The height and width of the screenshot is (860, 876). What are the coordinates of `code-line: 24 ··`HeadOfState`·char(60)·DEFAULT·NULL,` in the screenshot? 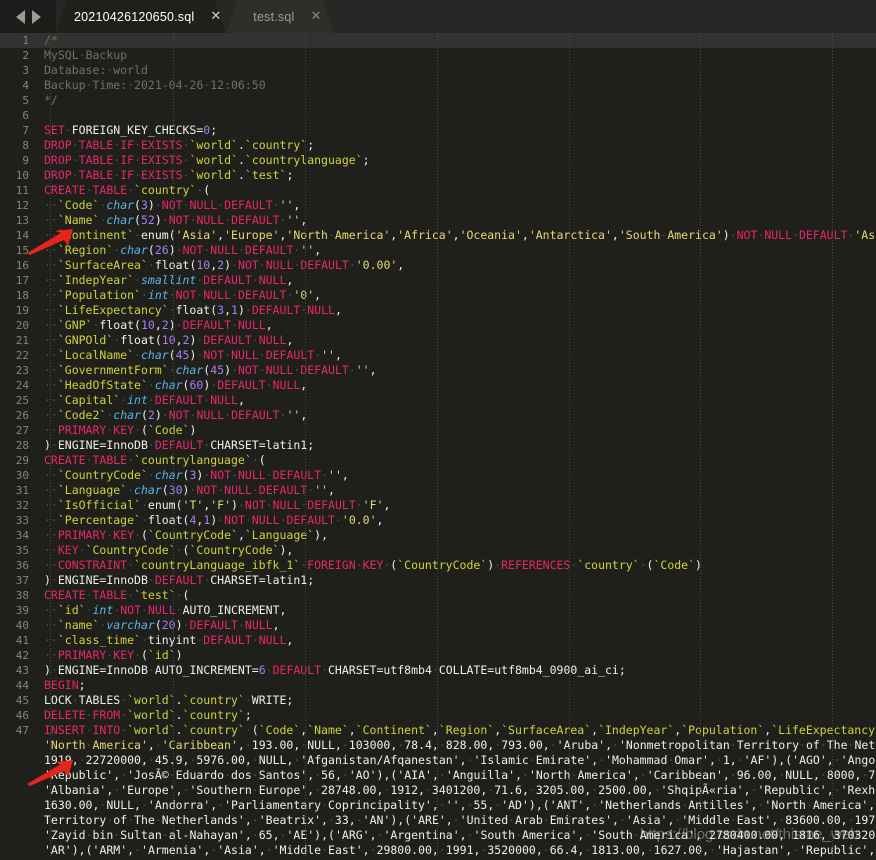 It's located at (438, 385).